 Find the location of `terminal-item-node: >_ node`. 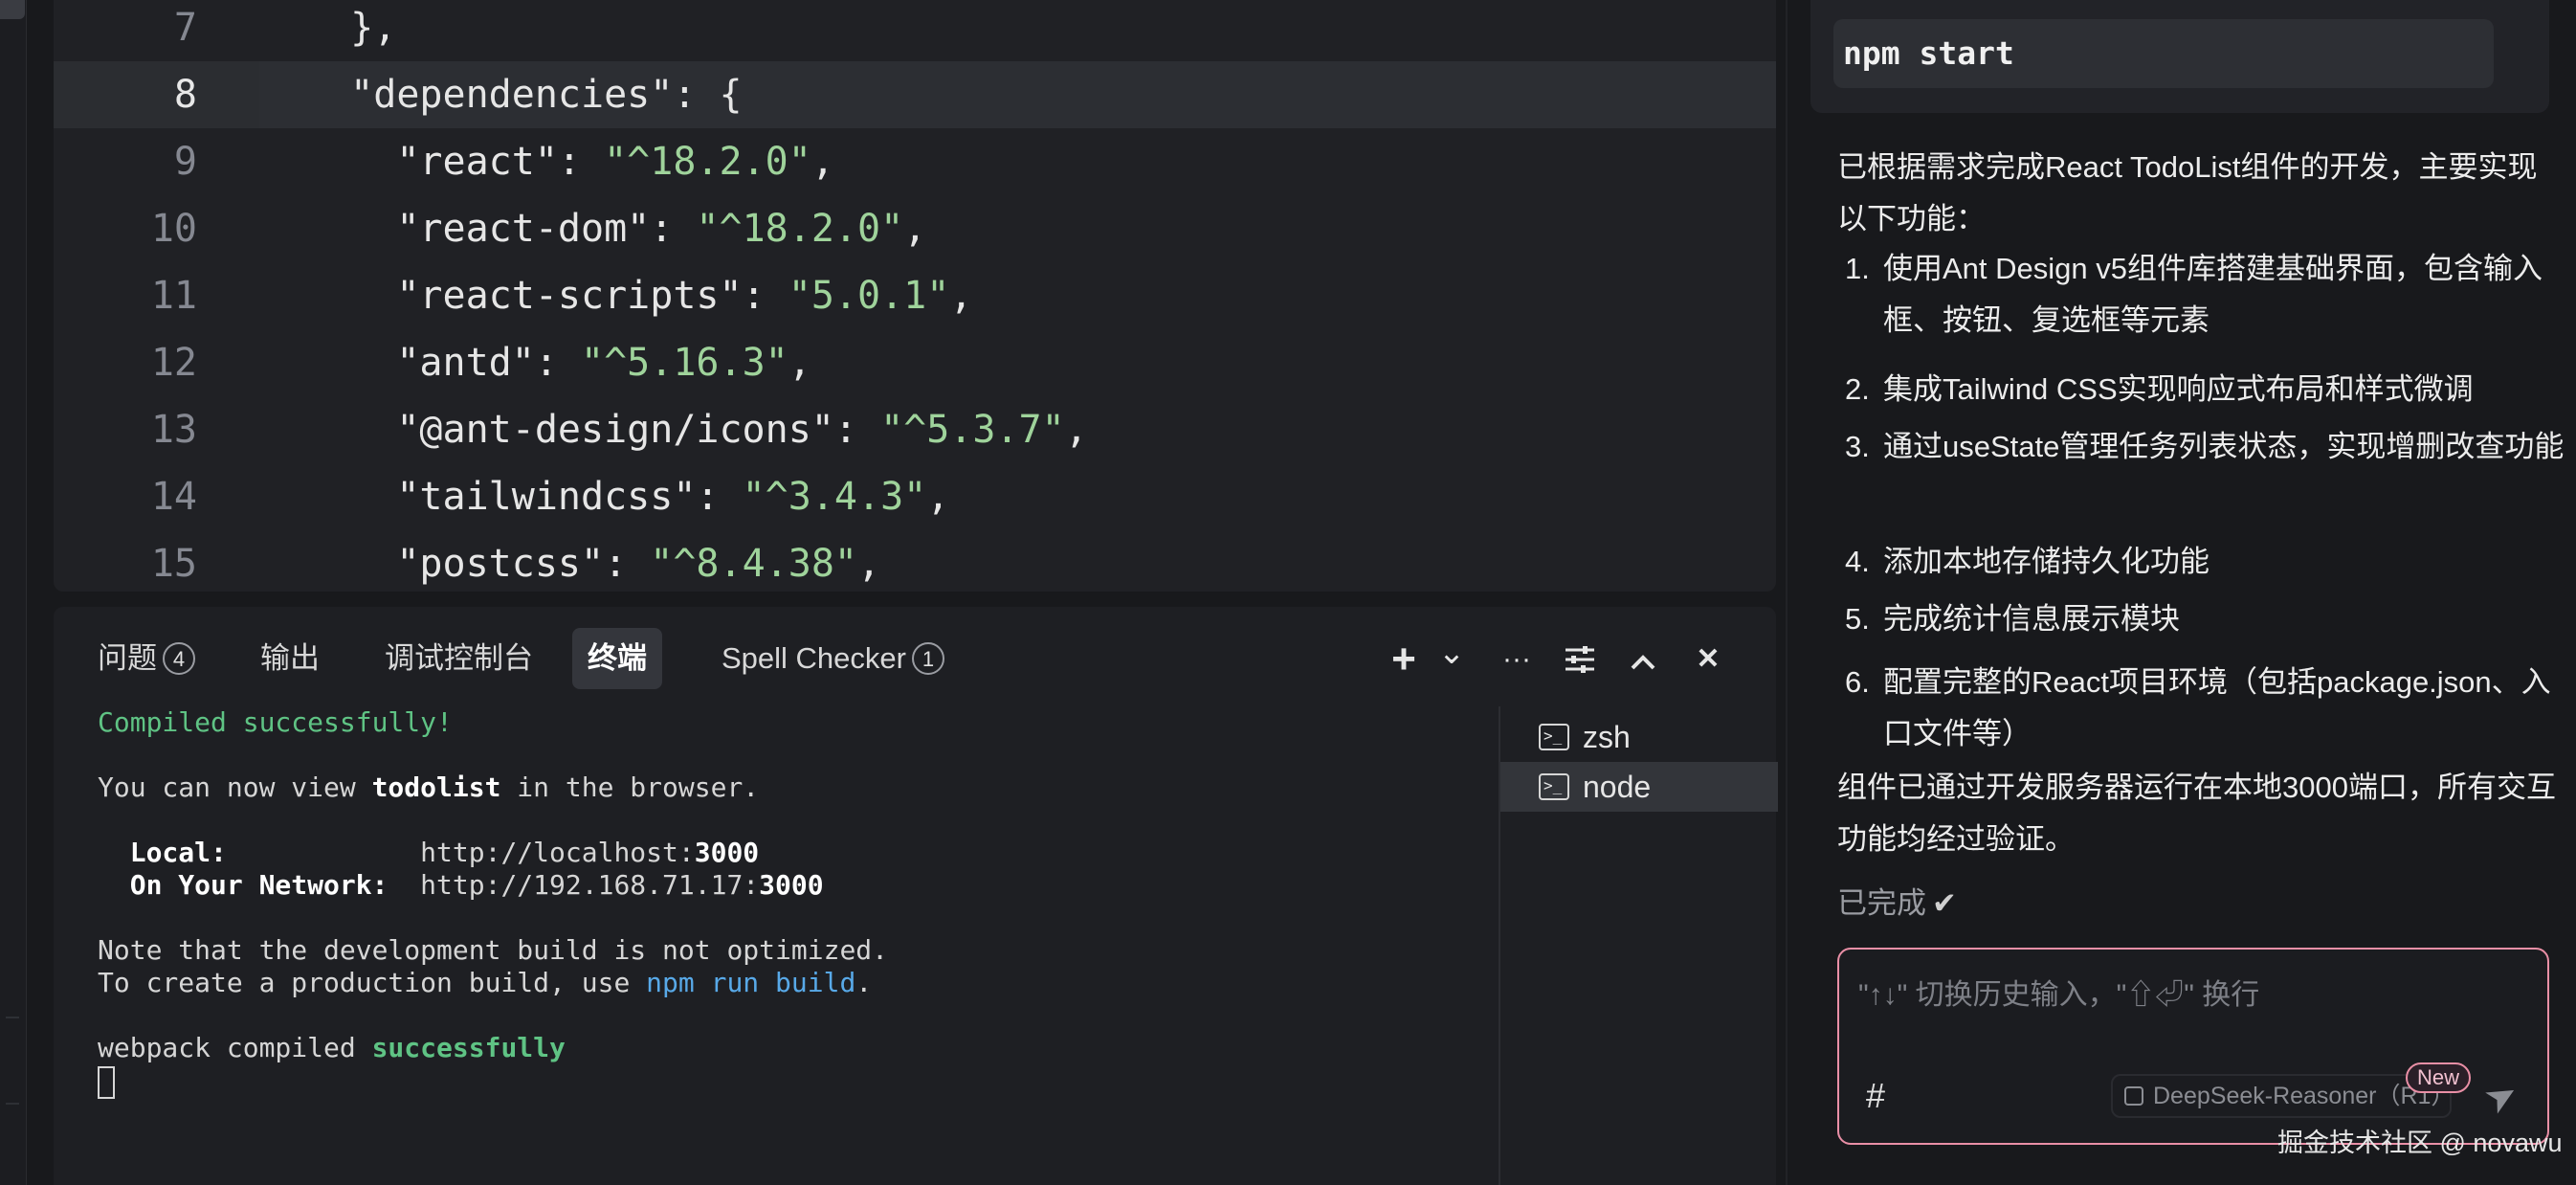

terminal-item-node: >_ node is located at coordinates (1639, 787).